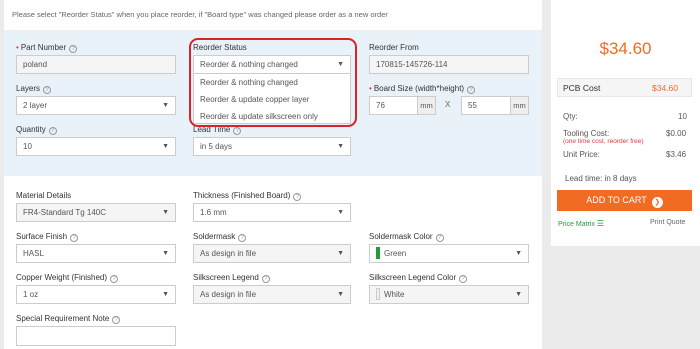  I want to click on thickness-select: 1.6 mm ▼, so click(272, 212).